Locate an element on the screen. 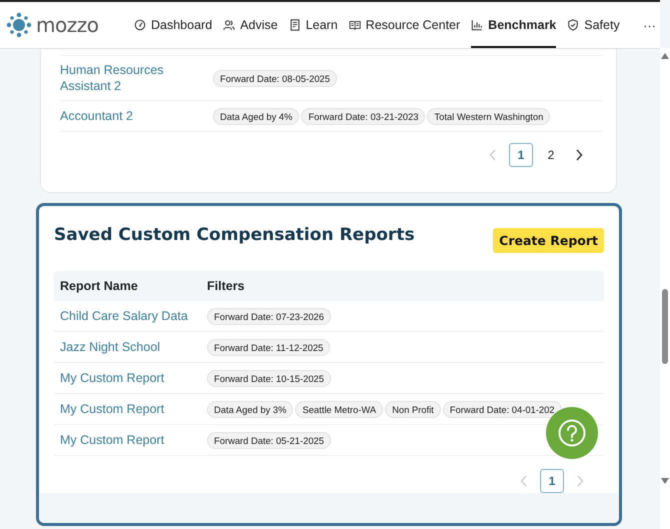  scroll-down-icon is located at coordinates (665, 481).